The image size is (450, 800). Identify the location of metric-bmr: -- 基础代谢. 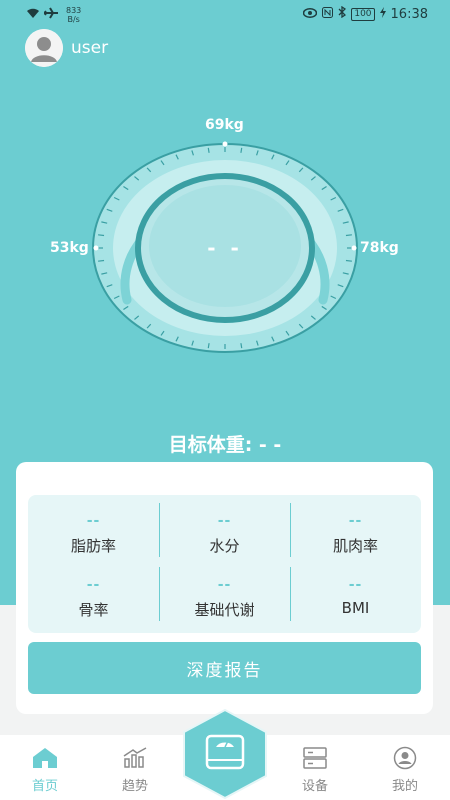
(224, 598).